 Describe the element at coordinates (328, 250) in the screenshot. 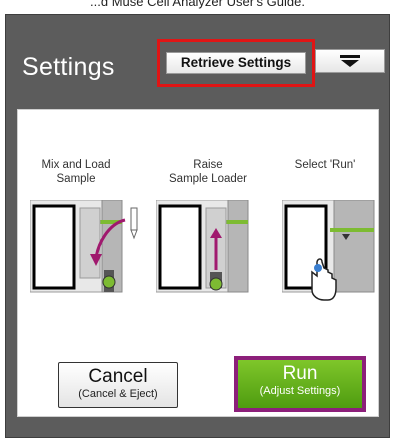

I see `step-3-illustration` at that location.